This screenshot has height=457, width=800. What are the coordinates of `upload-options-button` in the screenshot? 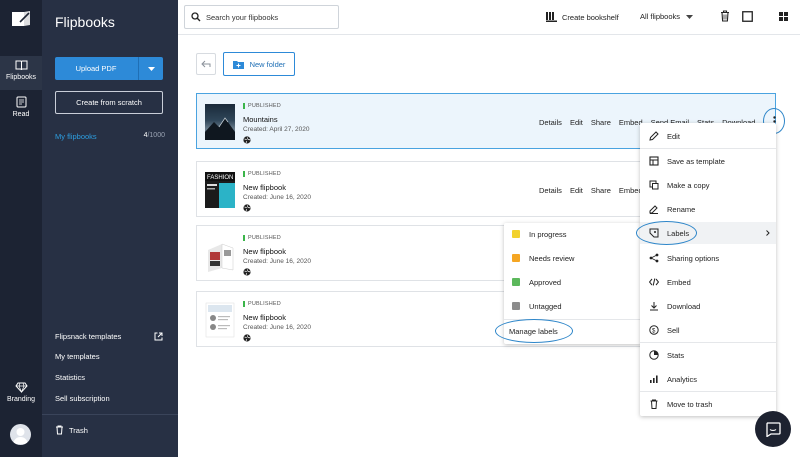 It's located at (150, 68).